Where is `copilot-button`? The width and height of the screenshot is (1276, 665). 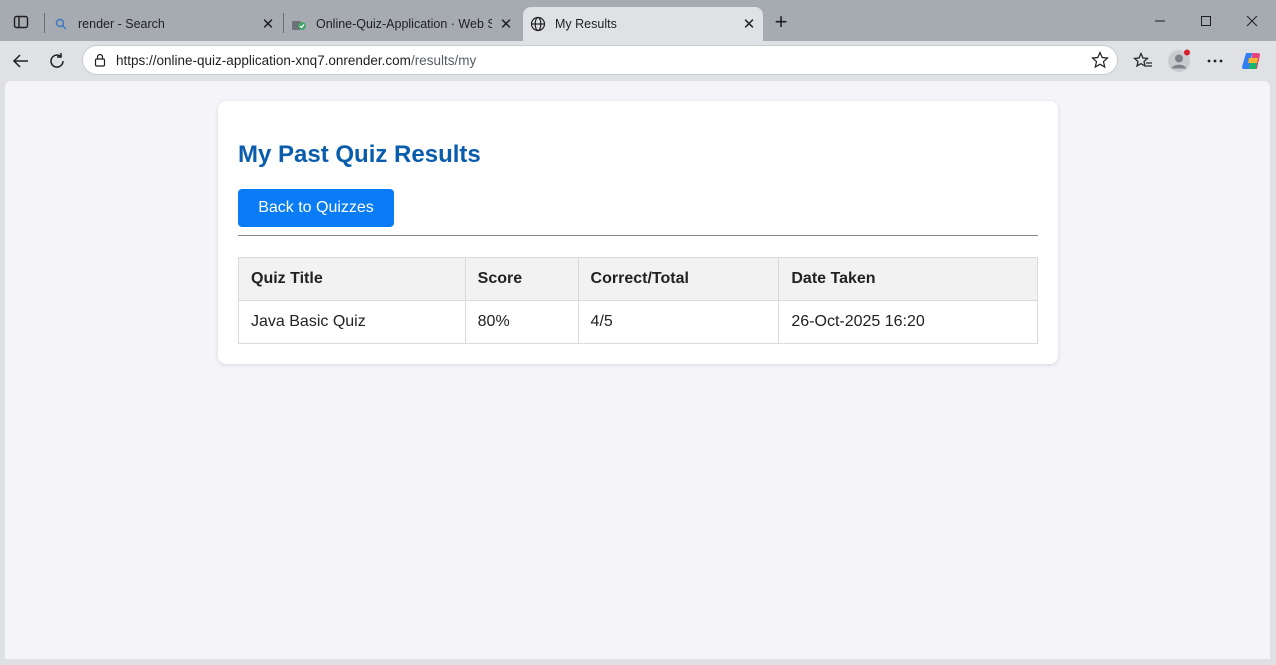
copilot-button is located at coordinates (1252, 61).